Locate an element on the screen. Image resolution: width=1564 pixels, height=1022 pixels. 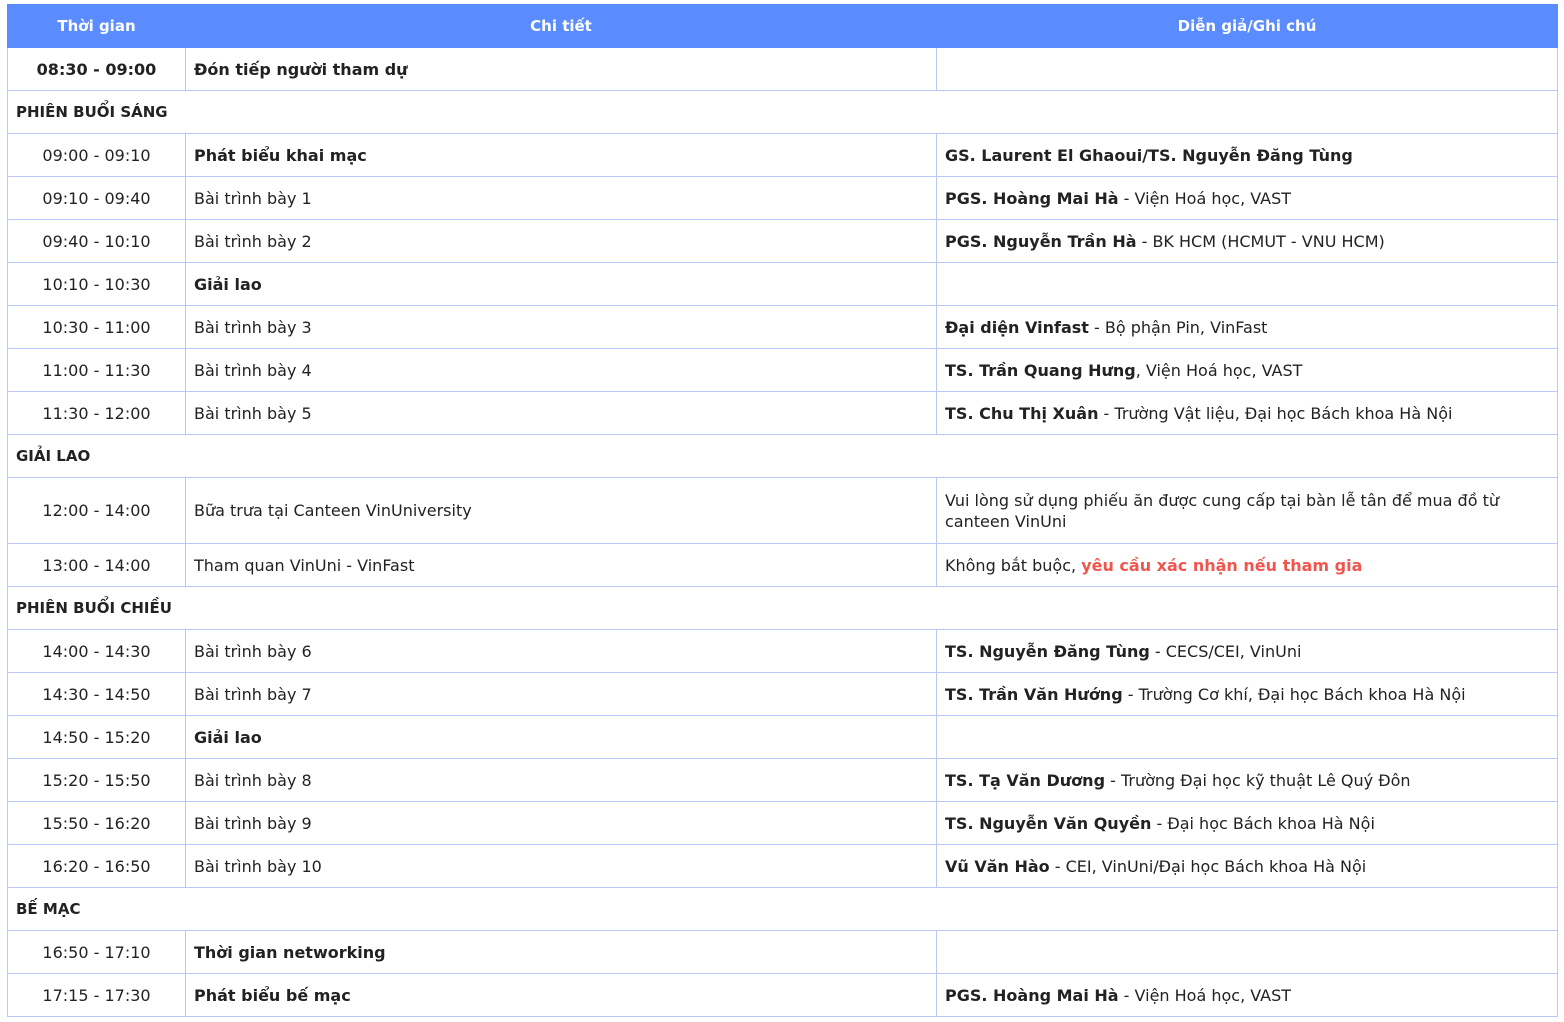
time-cell: 14:00 - 14:30 is located at coordinates (96, 651).